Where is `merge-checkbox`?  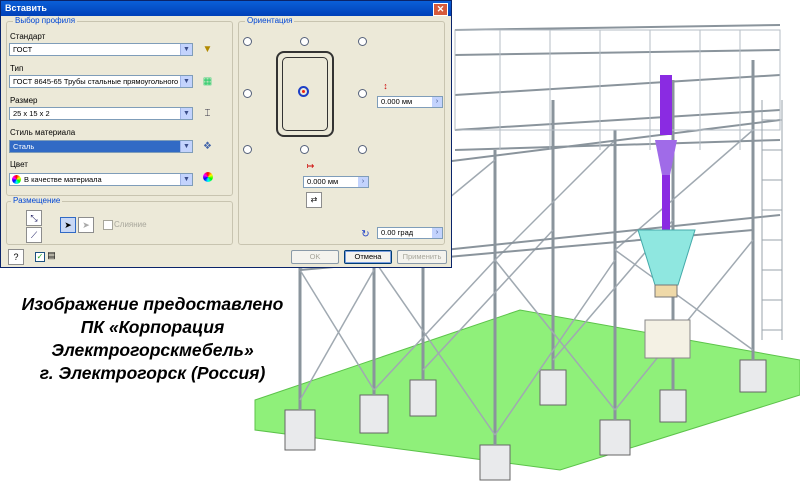
merge-checkbox is located at coordinates (108, 225).